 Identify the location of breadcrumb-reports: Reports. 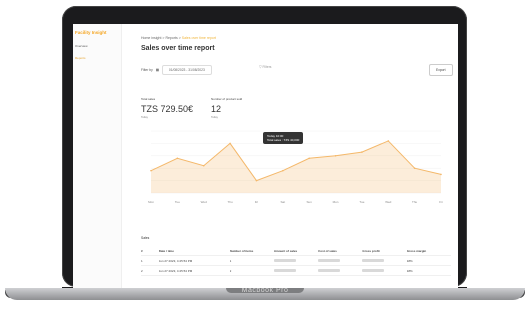
(171, 38).